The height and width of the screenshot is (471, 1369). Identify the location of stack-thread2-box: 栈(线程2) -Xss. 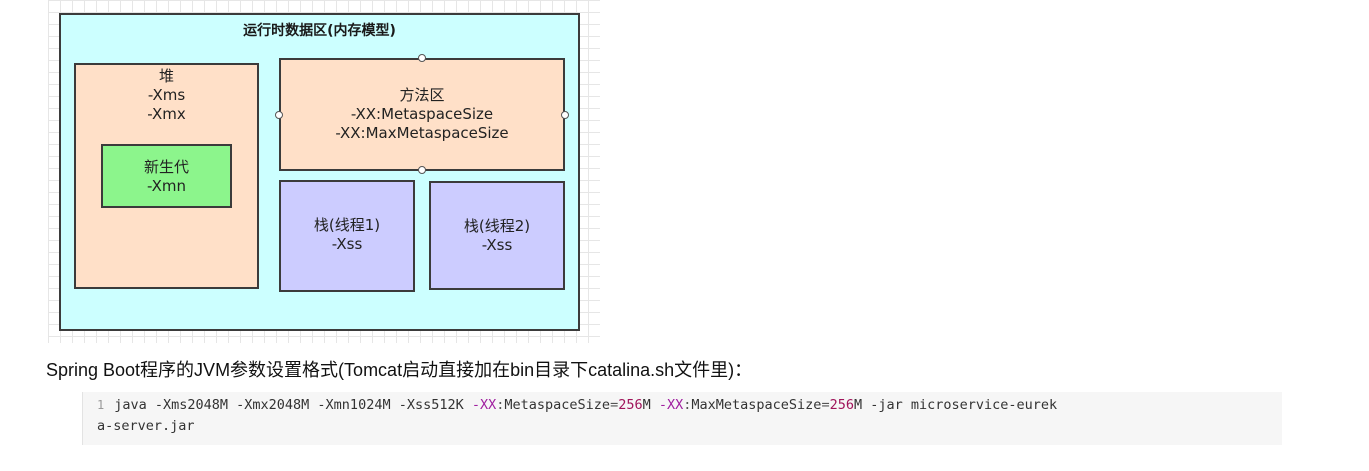
(497, 235).